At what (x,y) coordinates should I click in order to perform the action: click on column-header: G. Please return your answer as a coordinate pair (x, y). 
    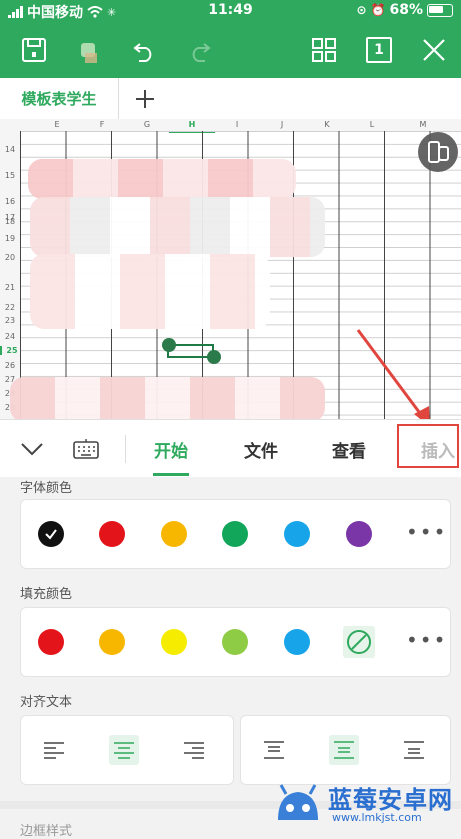
    Looking at the image, I should click on (147, 125).